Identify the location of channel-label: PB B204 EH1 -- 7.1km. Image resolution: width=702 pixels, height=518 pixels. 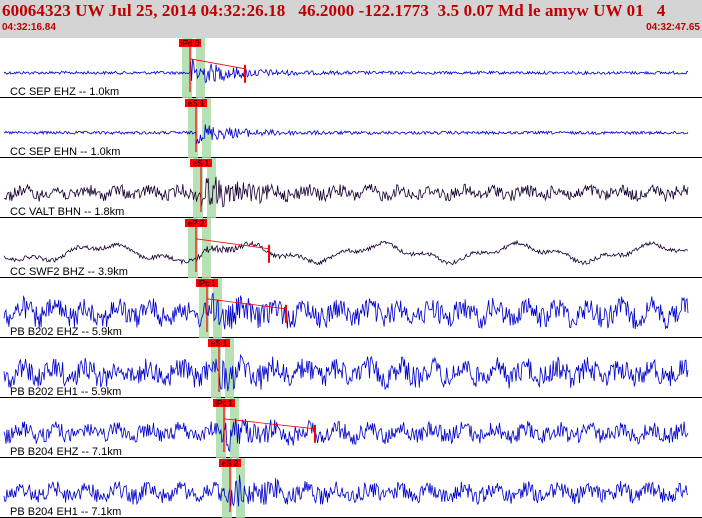
(65, 512).